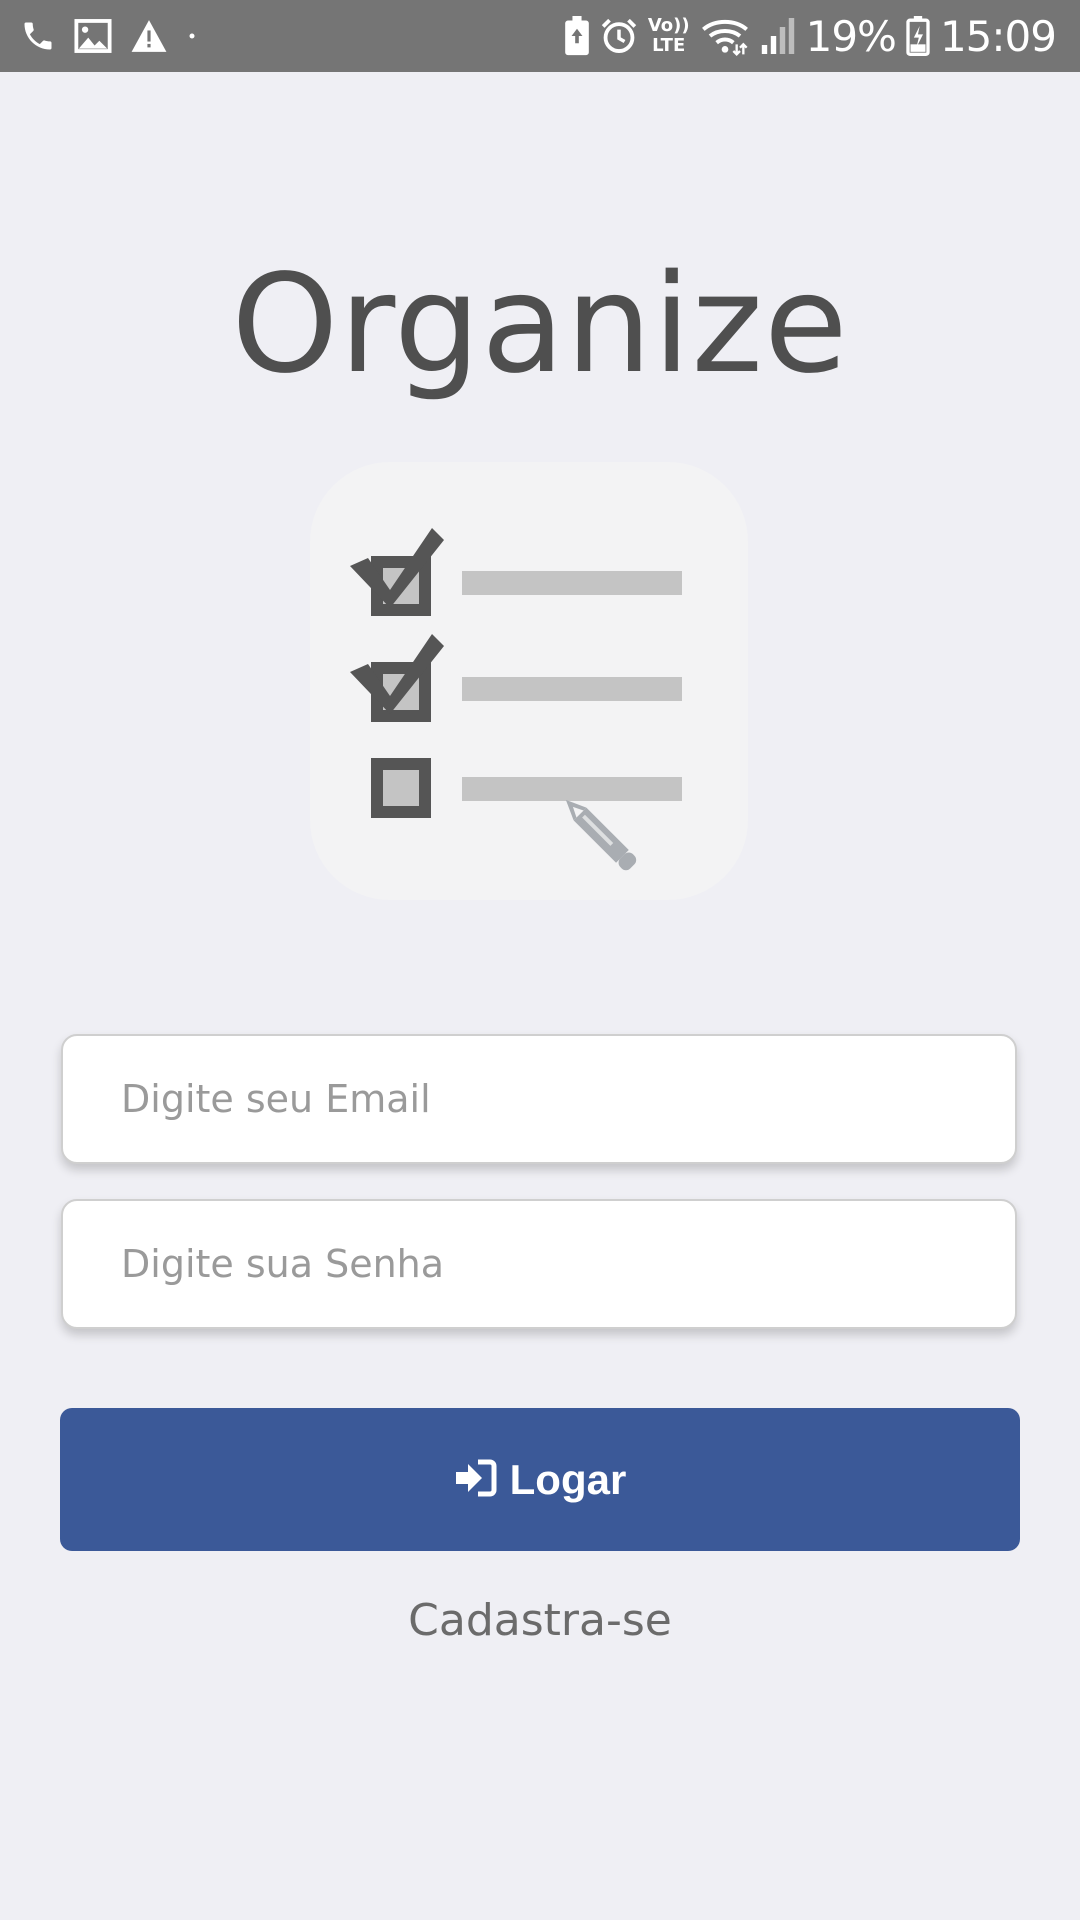  I want to click on email-input, so click(539, 1099).